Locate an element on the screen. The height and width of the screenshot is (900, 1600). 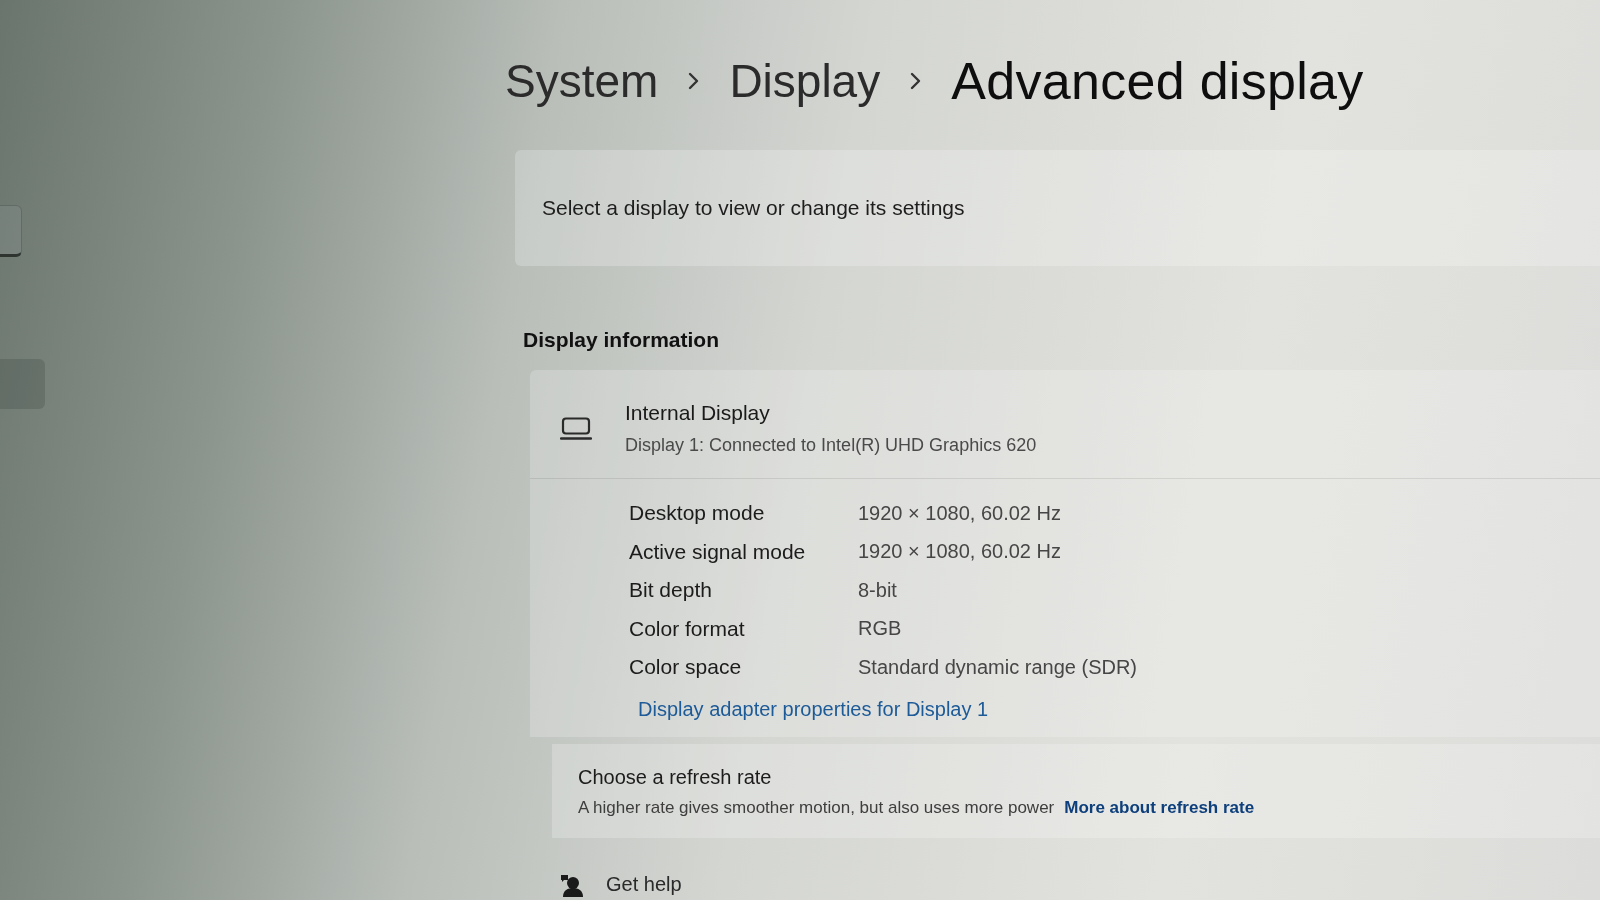
adapter-properties-link: Display adapter properties for Display 1 is located at coordinates (813, 708).